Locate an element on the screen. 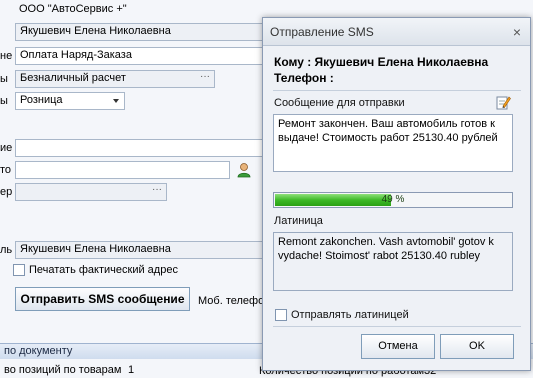 This screenshot has width=533, height=378. recipient-line: Кому : Якушевич Елена Николаевна is located at coordinates (381, 62).